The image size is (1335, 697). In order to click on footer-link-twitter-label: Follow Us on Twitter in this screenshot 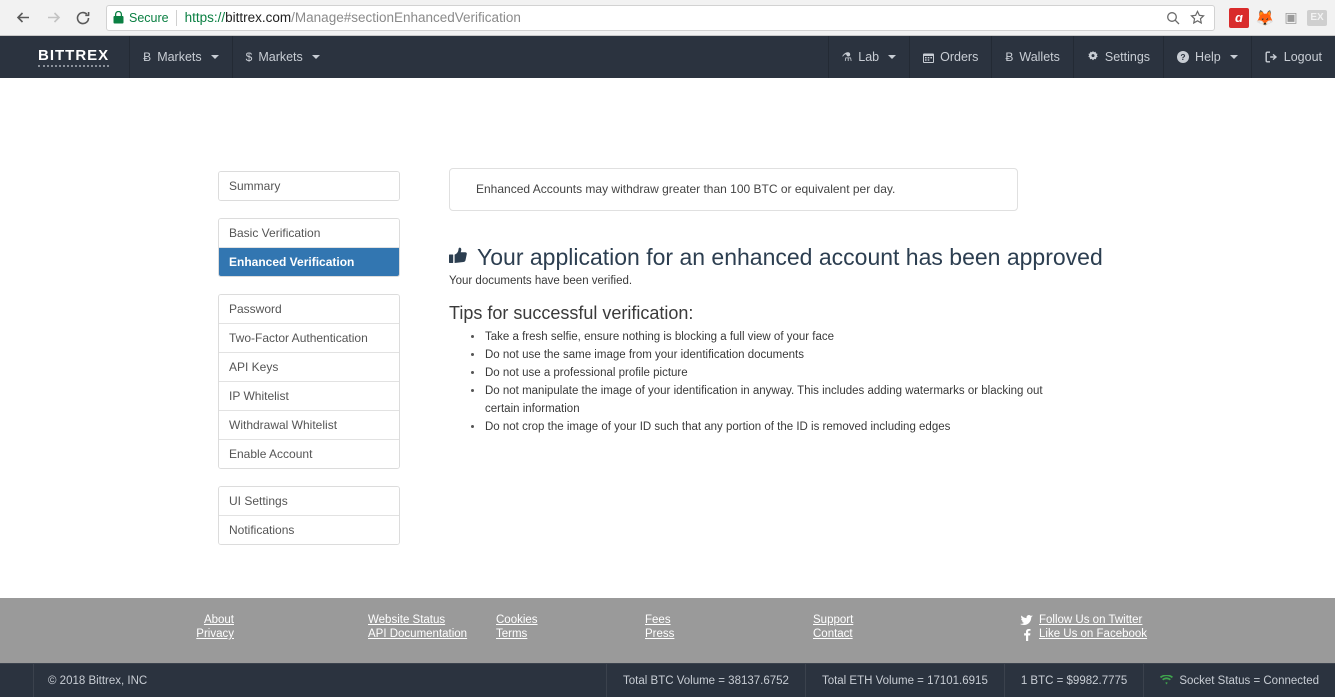, I will do `click(1091, 620)`.